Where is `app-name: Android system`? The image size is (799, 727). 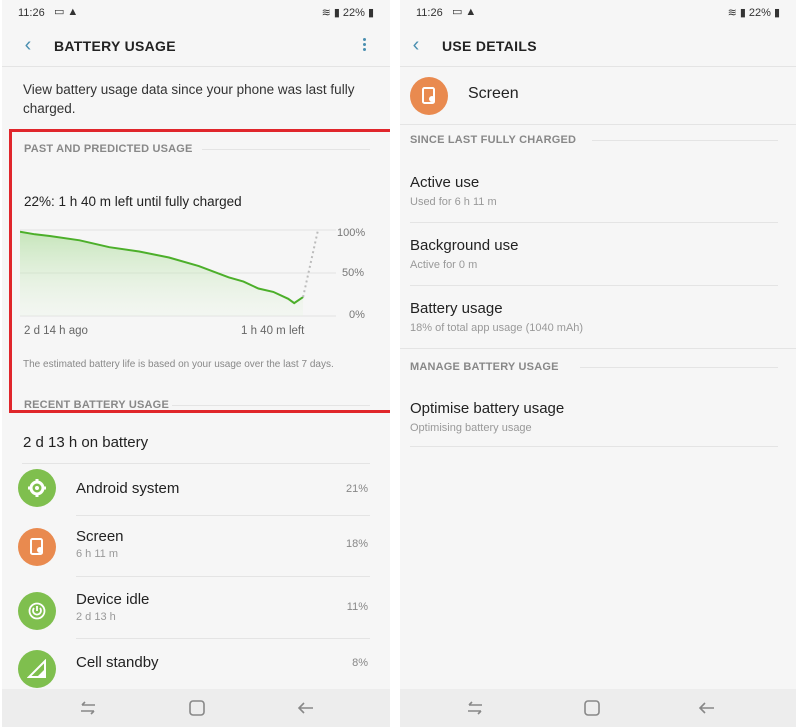
app-name: Android system is located at coordinates (128, 488).